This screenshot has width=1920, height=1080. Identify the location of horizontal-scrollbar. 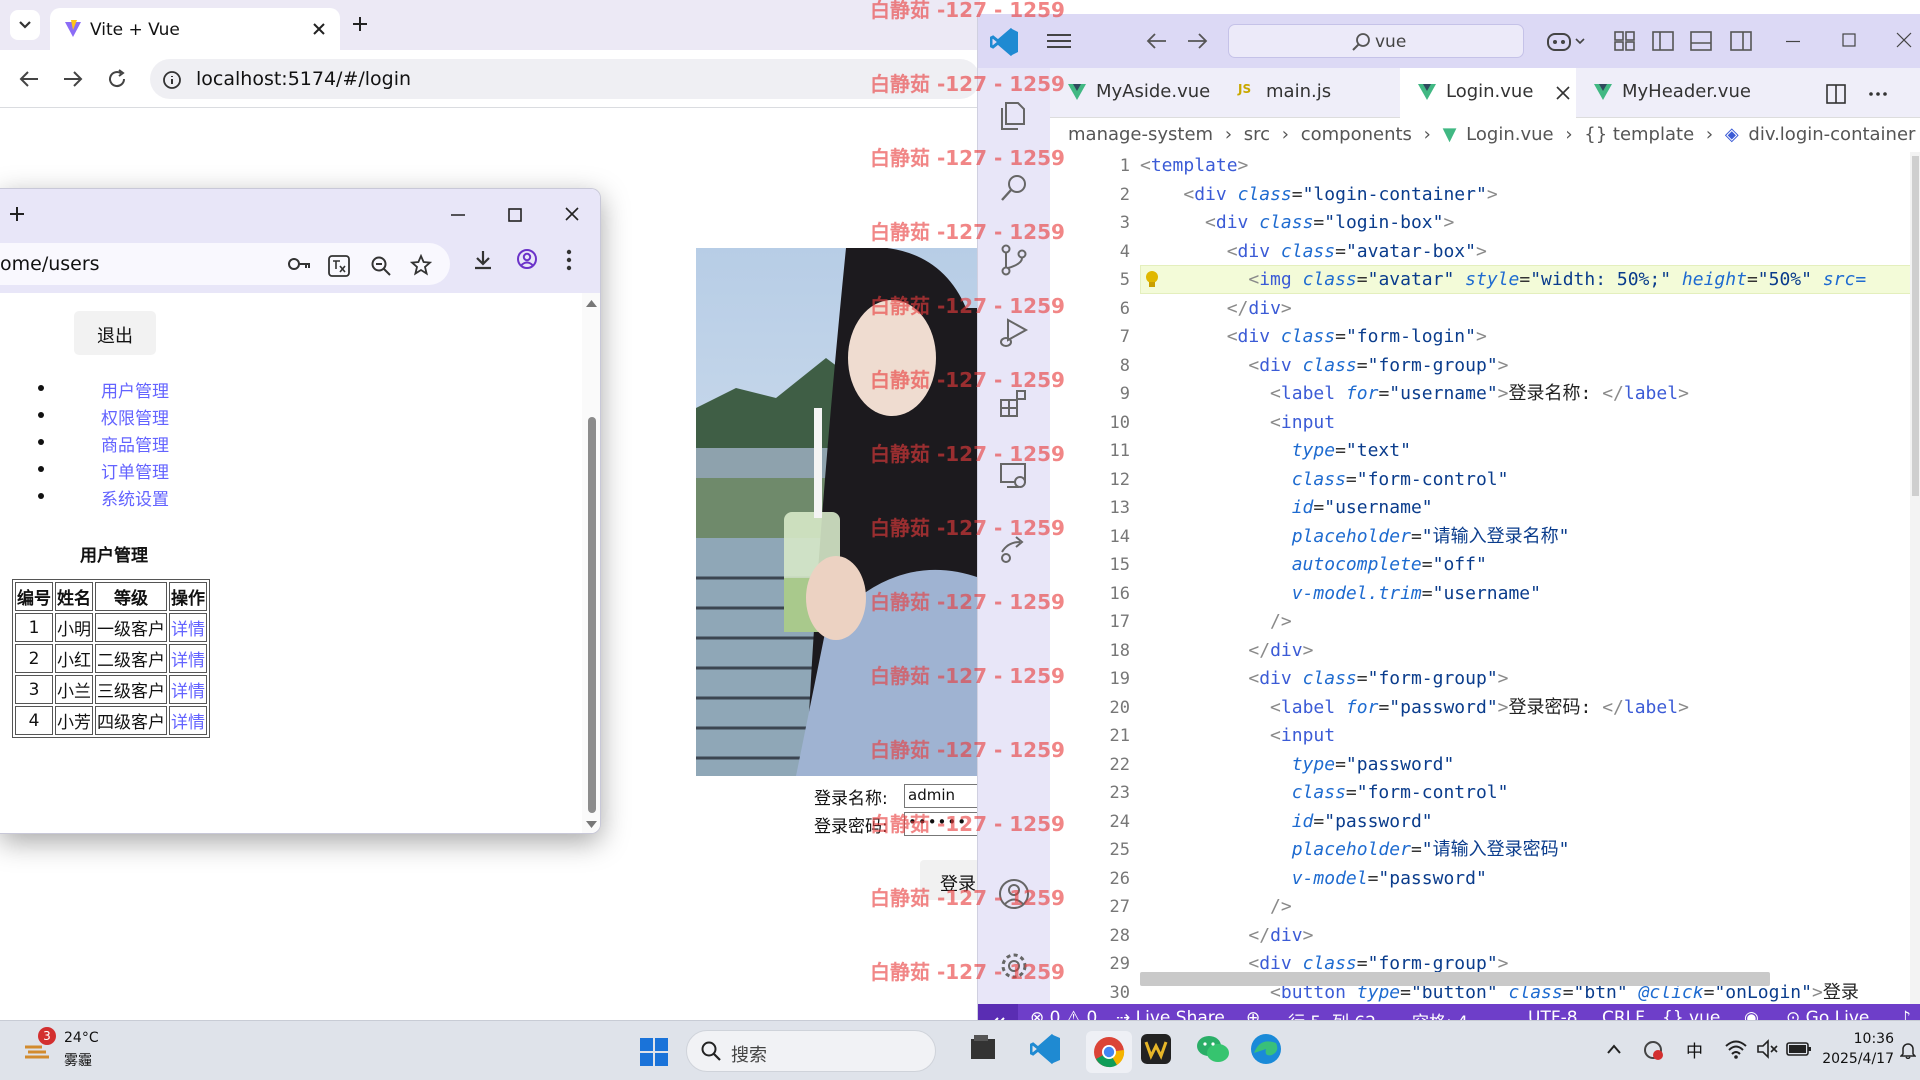
(1455, 979).